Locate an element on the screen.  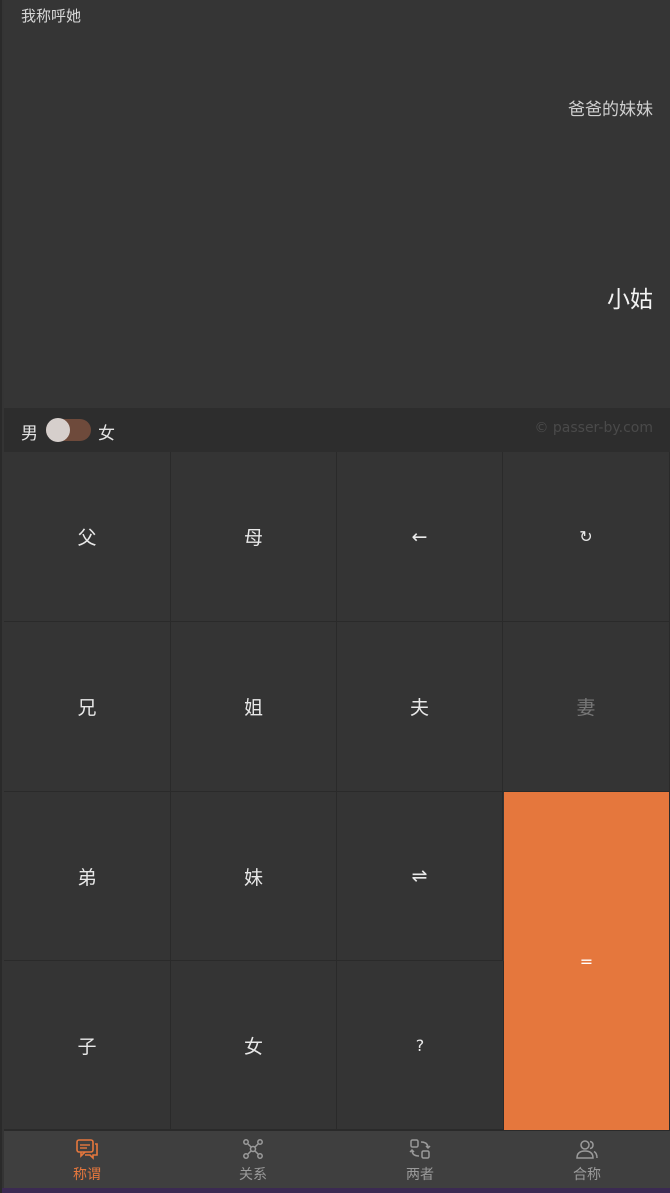
gender-female-label: 女 is located at coordinates (106, 434).